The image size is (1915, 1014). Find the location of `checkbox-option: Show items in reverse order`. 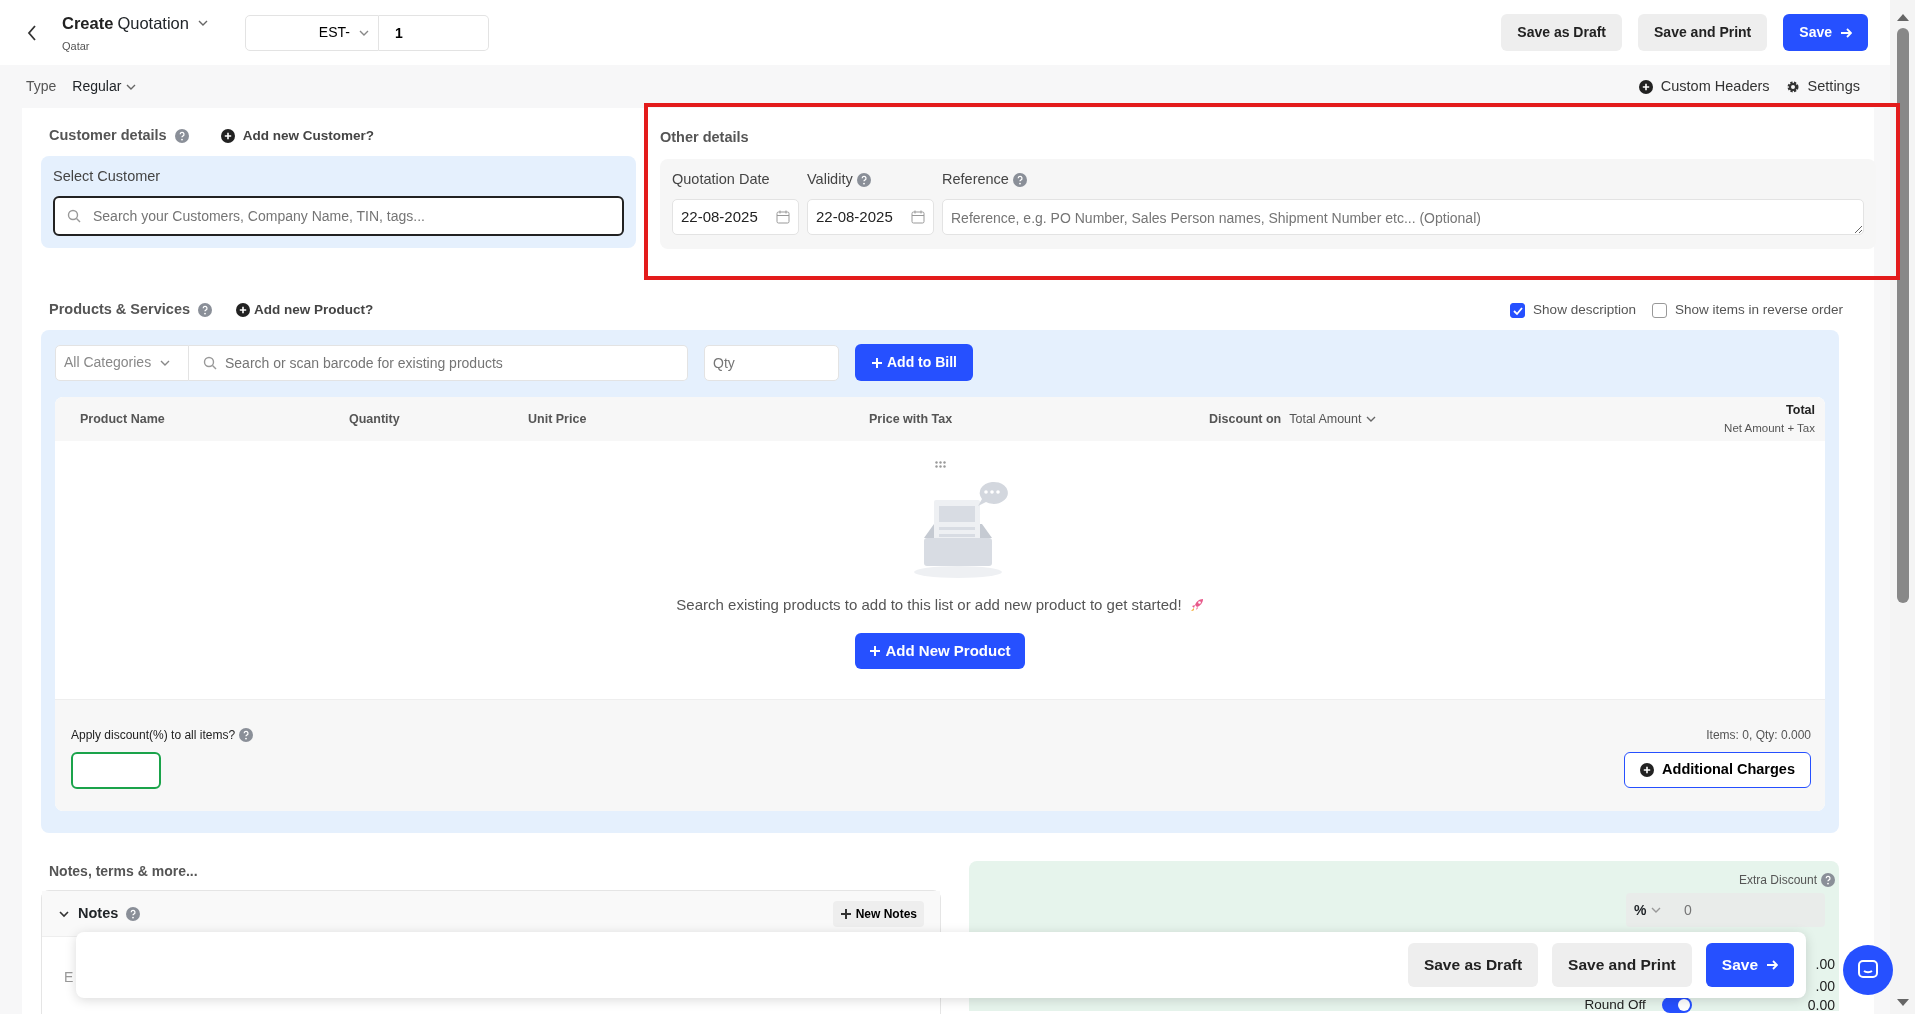

checkbox-option: Show items in reverse order is located at coordinates (1747, 310).